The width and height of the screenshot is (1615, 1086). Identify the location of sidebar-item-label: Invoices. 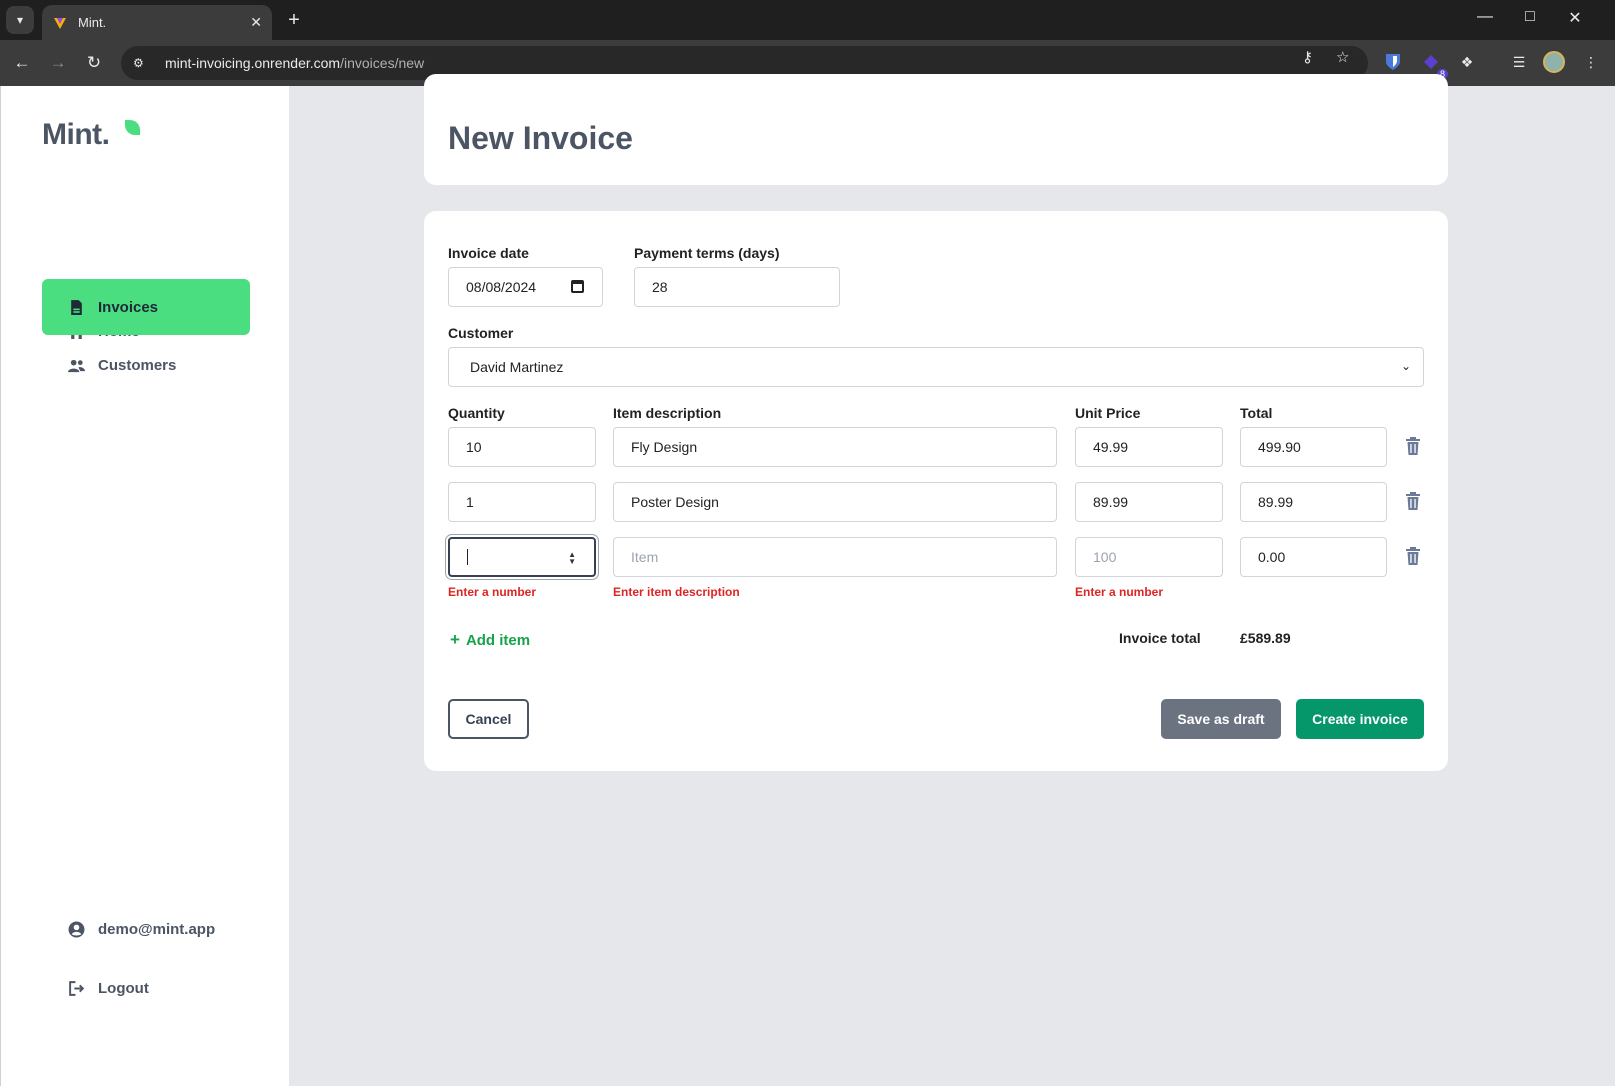
(128, 307).